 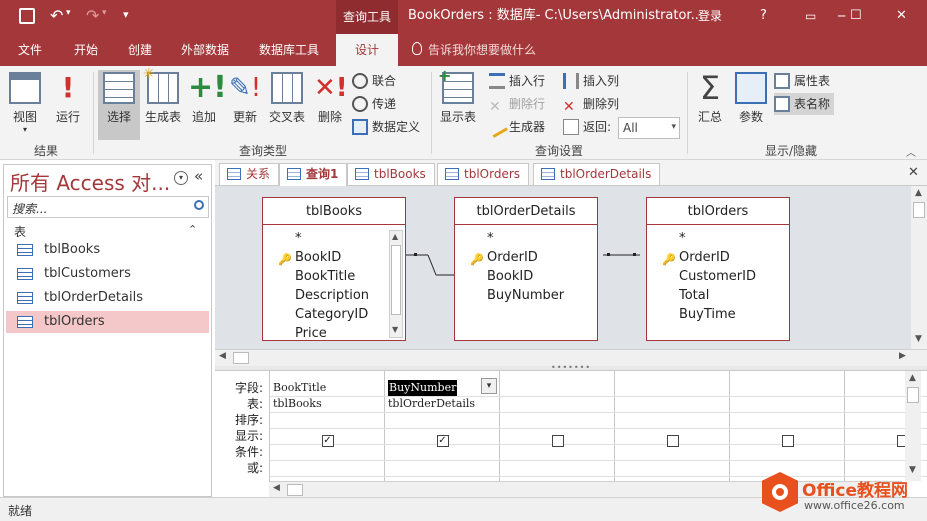 What do you see at coordinates (710, 101) in the screenshot?
I see `totals-button: Σ 汇总` at bounding box center [710, 101].